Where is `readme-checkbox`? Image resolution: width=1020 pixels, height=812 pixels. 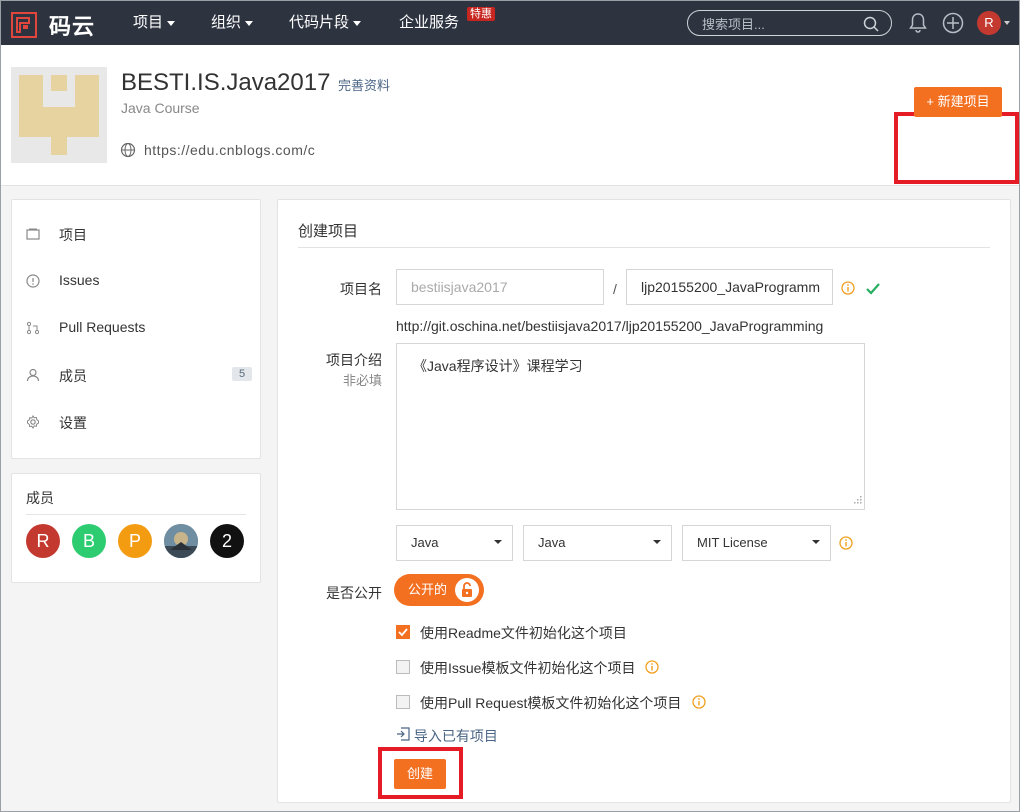 readme-checkbox is located at coordinates (403, 632).